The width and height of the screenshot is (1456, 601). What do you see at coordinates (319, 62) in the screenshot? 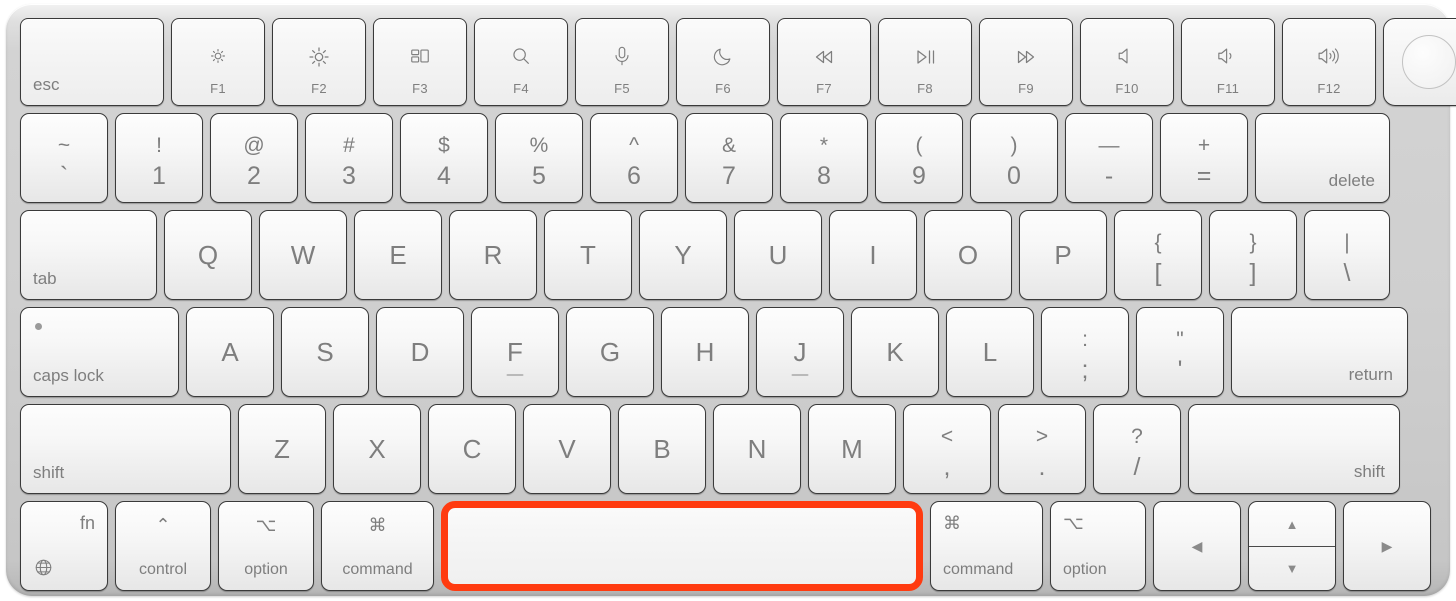
I see `key-f2: F2` at bounding box center [319, 62].